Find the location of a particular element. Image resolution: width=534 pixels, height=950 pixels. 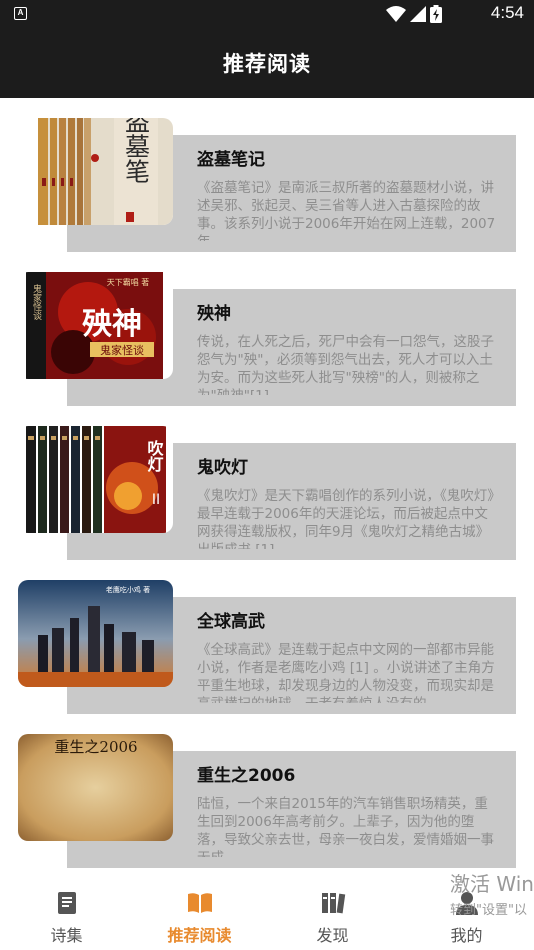

book-title: 殃神 is located at coordinates (214, 314).